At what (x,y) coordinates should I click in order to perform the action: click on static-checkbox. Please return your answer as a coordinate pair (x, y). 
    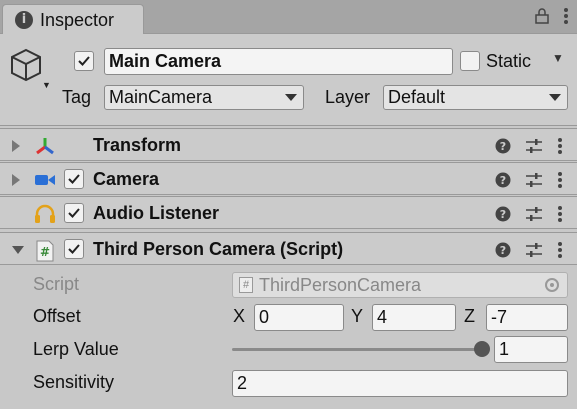
    Looking at the image, I should click on (470, 61).